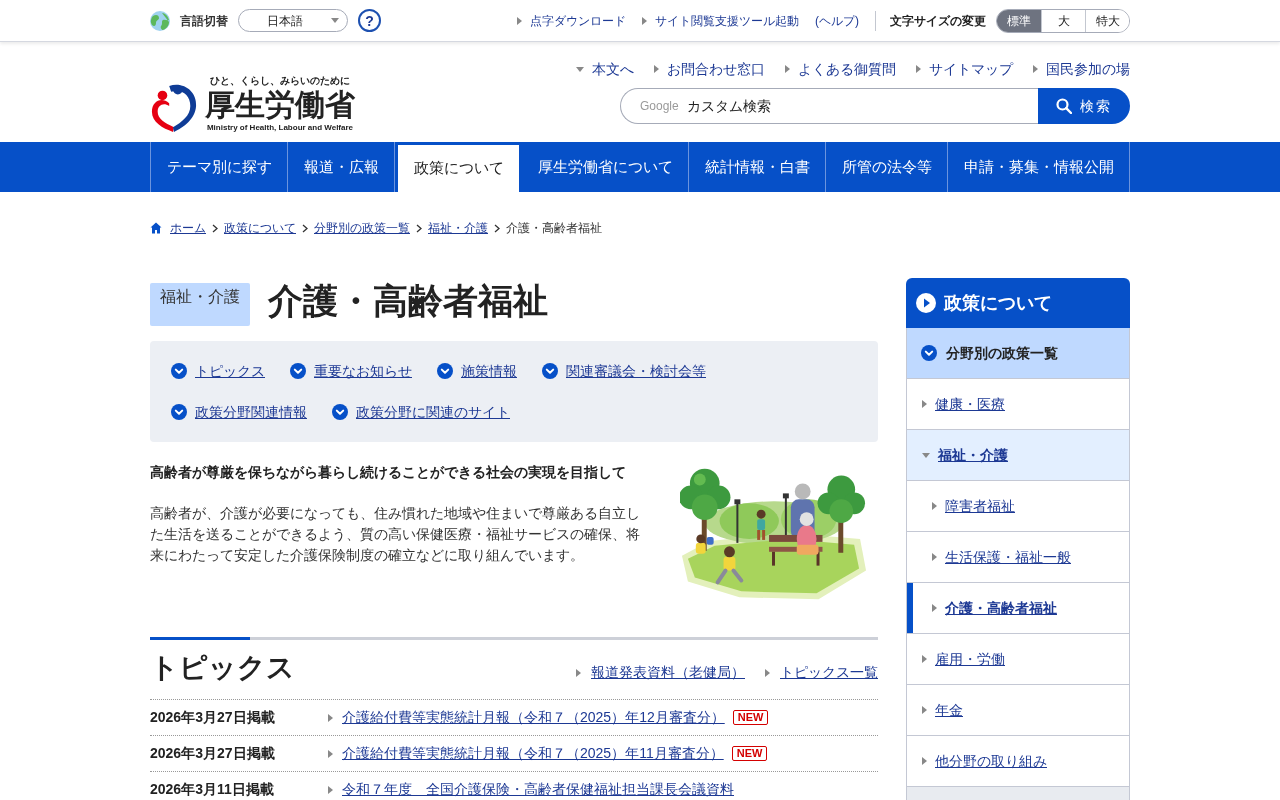 The image size is (1280, 800). I want to click on globe-icon, so click(160, 20).